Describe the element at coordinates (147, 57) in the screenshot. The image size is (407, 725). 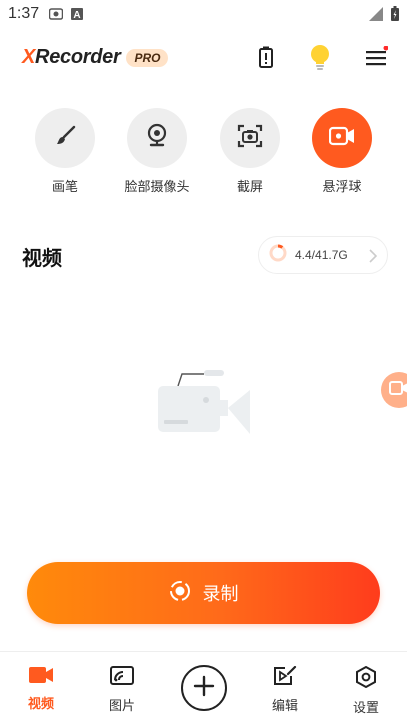
I see `pro-badge: PRO` at that location.